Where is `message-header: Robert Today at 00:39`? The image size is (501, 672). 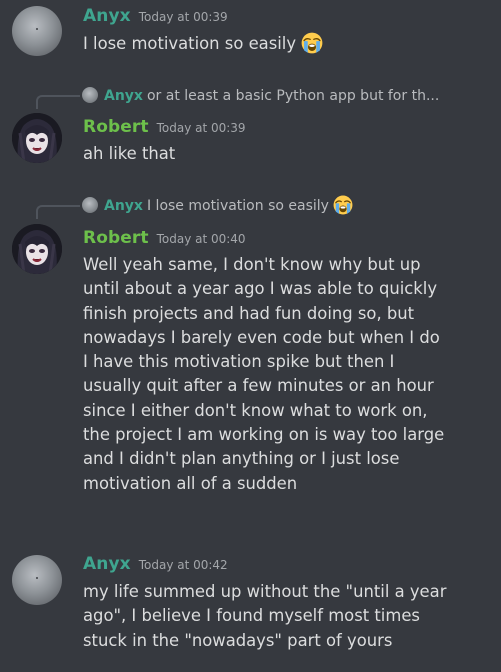 message-header: Robert Today at 00:39 is located at coordinates (164, 127).